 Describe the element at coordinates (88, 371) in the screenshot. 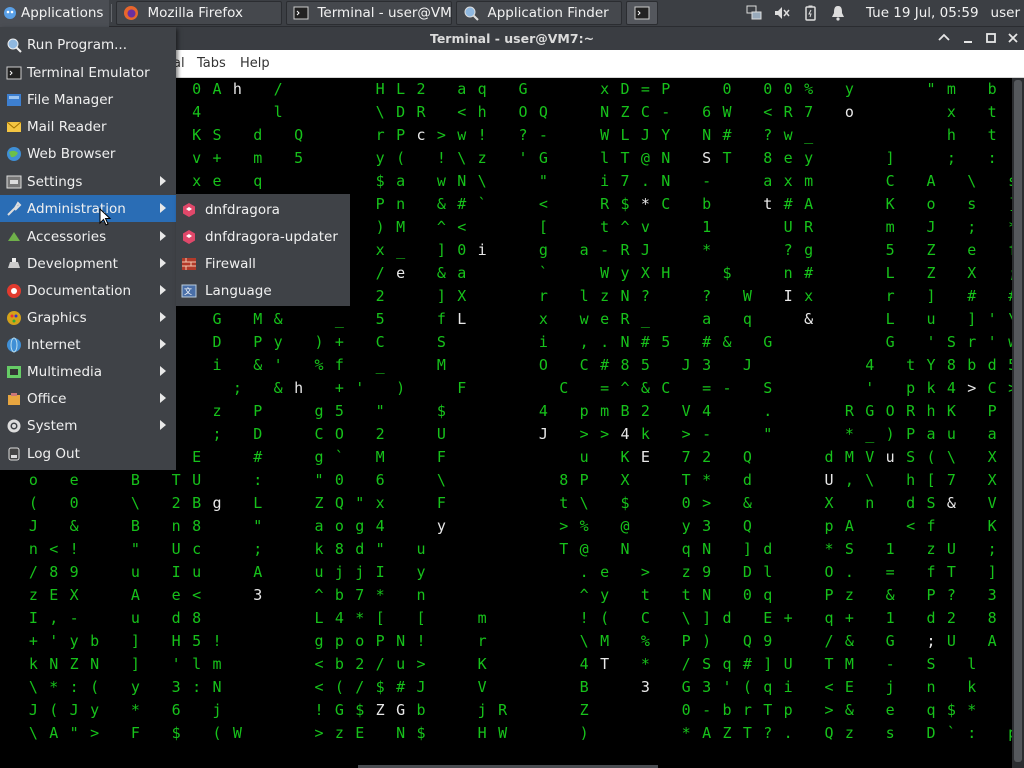

I see `menu-item-multimedia: Multimedia` at that location.